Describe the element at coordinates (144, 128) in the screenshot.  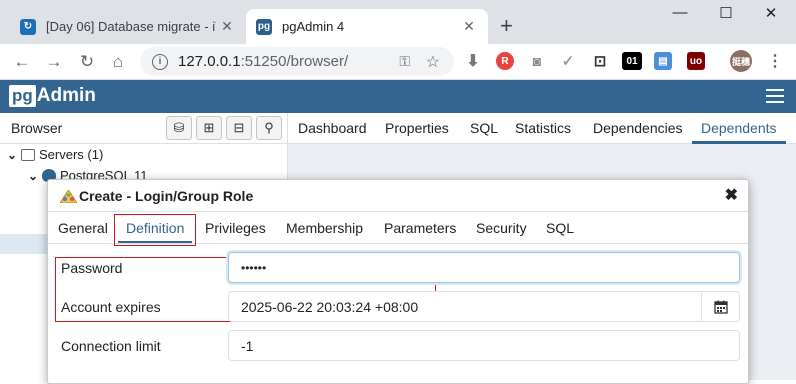
I see `browser-panel-header: Browser ⛁ ⊞ ⊟ ⚲` at that location.